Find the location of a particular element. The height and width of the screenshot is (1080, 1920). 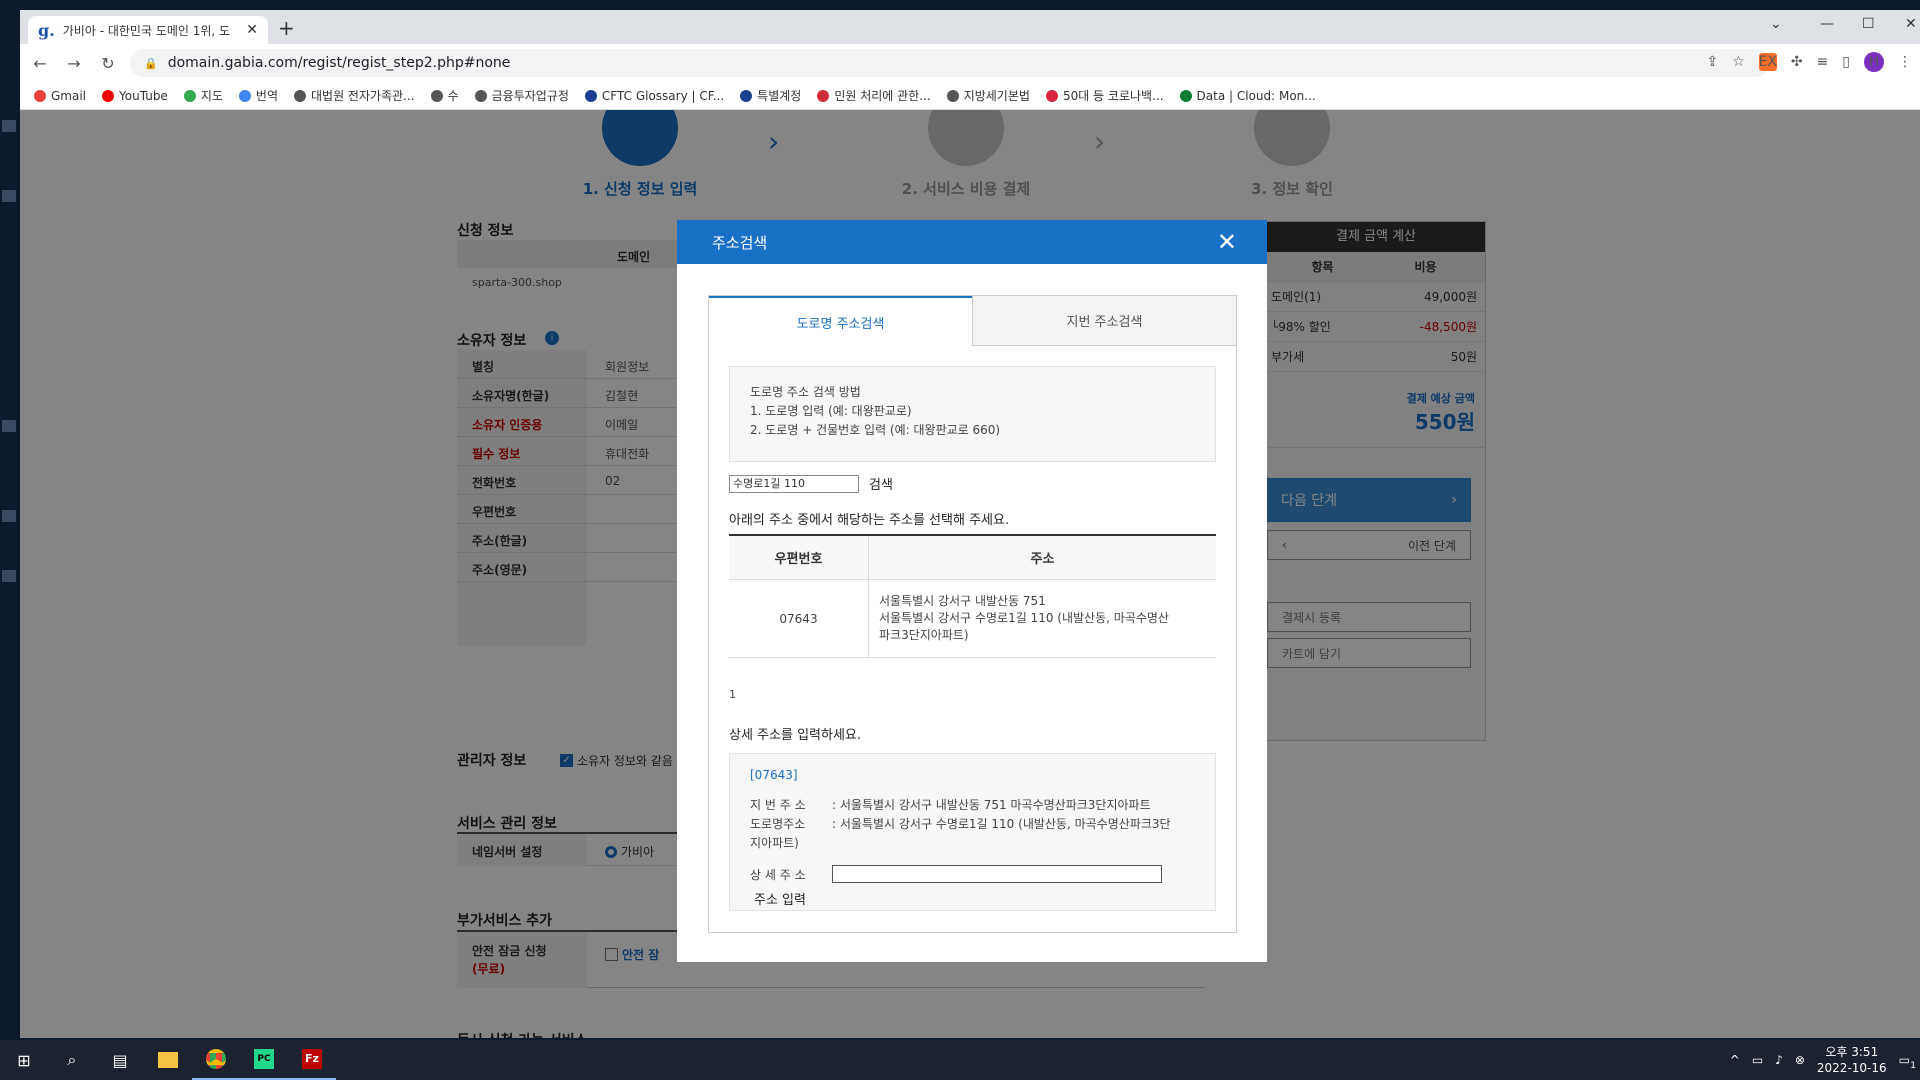

lot-address: 서울특별시 강서구 내발산동 751 is located at coordinates (962, 601).